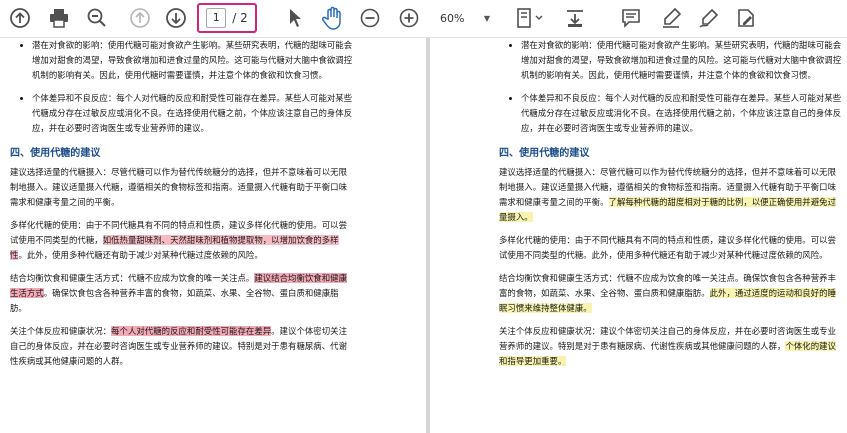  Describe the element at coordinates (530, 18) in the screenshot. I see `page-fit-icon` at that location.